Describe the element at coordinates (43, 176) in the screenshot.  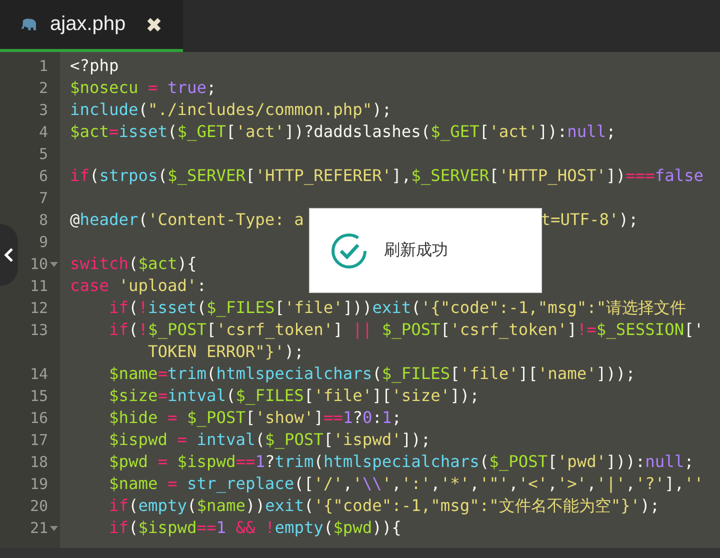
I see `line-number: 6` at that location.